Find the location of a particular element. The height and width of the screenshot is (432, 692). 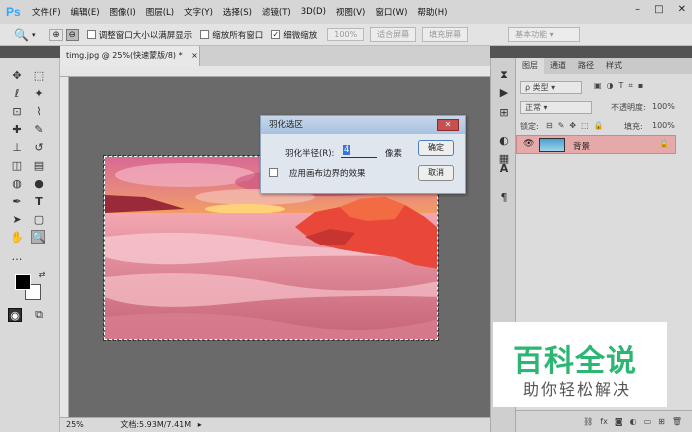

history-panel-icon: ⧗ is located at coordinates (504, 75).